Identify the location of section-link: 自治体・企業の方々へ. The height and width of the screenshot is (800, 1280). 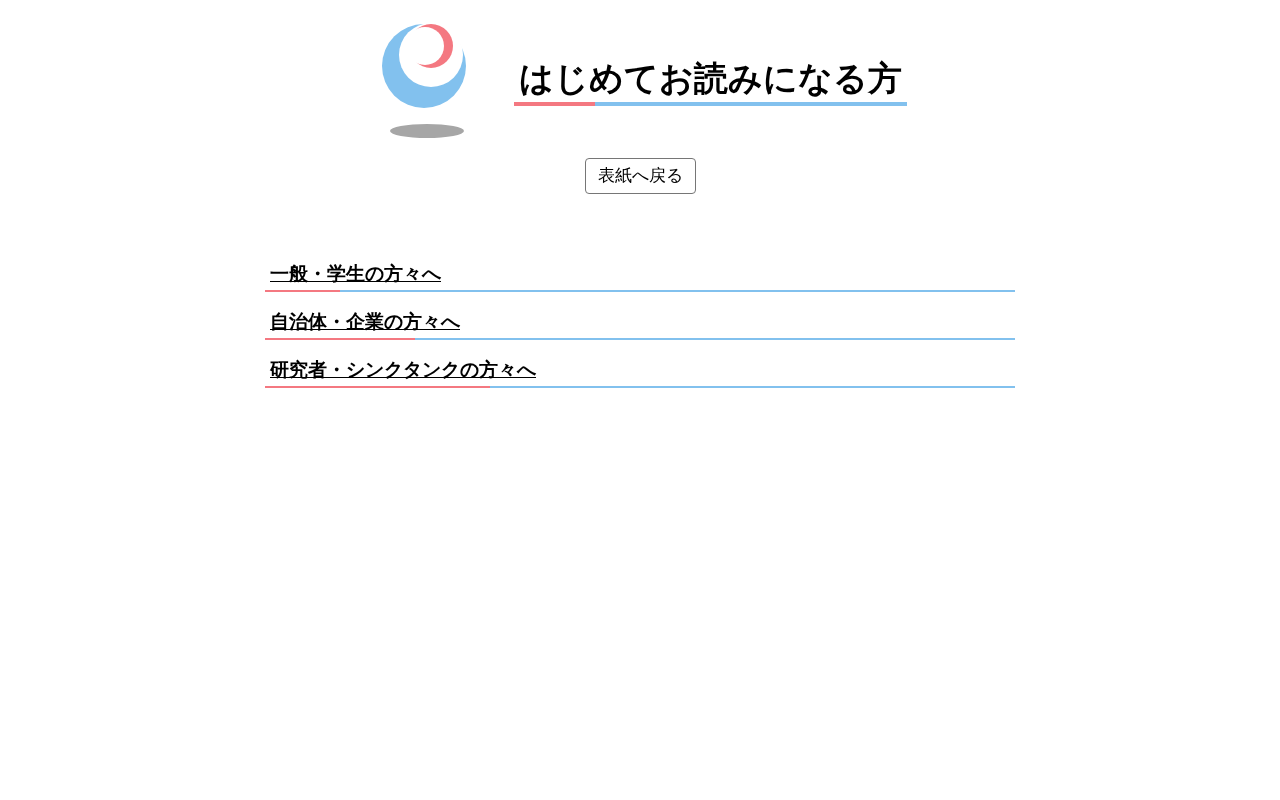
(365, 322).